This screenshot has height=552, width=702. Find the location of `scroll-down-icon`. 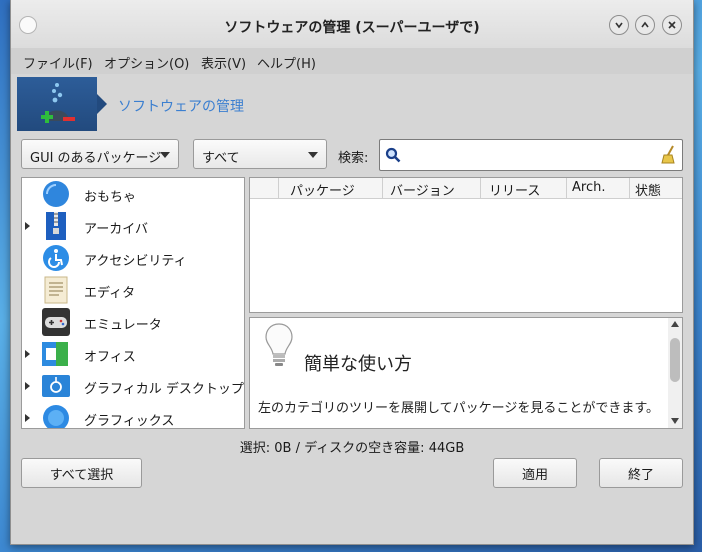

scroll-down-icon is located at coordinates (675, 421).